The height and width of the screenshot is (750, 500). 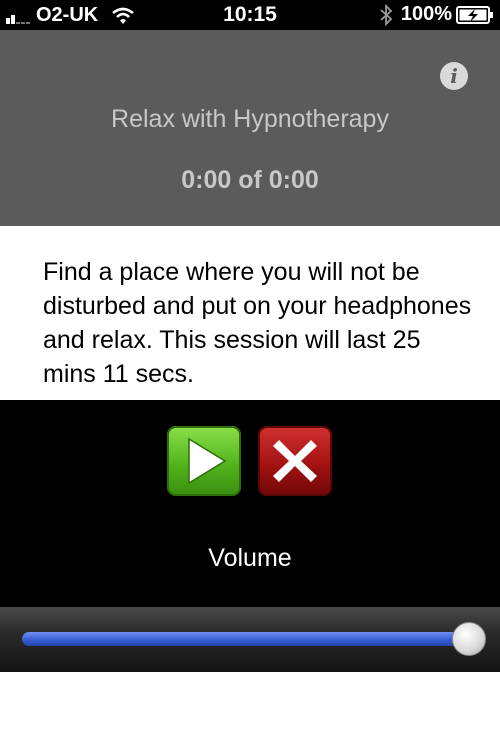 What do you see at coordinates (250, 119) in the screenshot?
I see `session-title: Relax with Hypnotherapy` at bounding box center [250, 119].